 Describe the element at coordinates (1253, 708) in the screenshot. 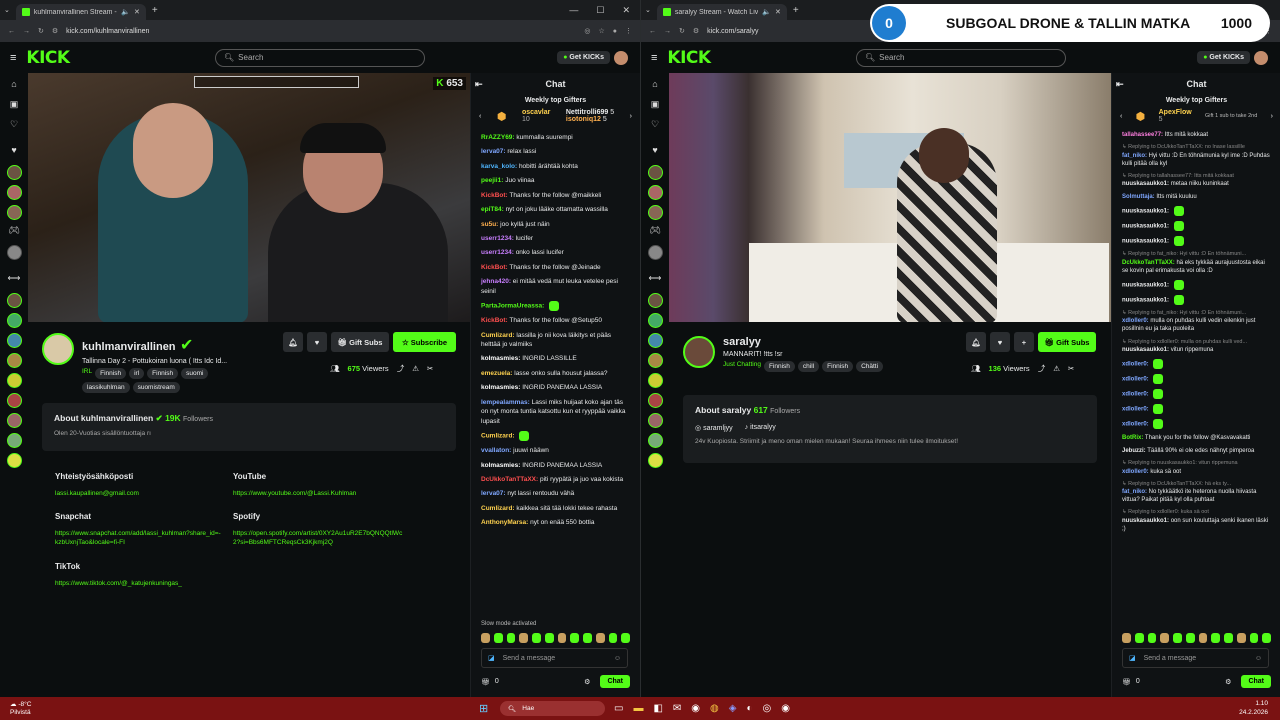

I see `clock: 1.10 24.2.2026` at that location.